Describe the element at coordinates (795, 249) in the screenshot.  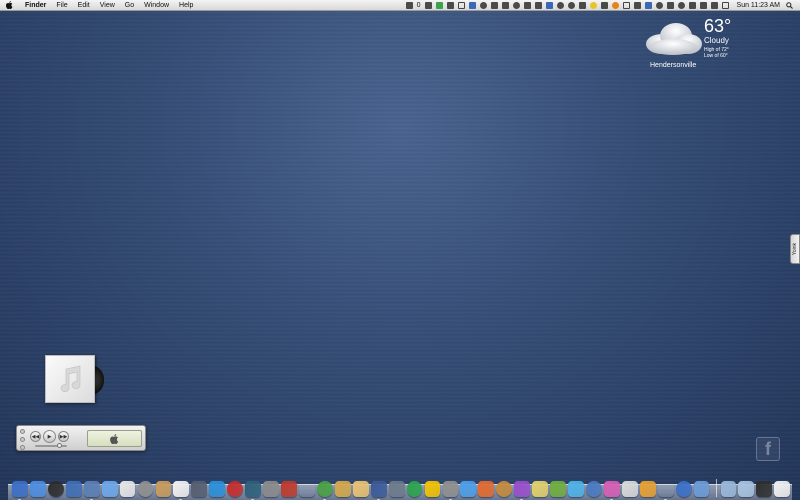
I see `yoink-side-tab: Yoink` at that location.